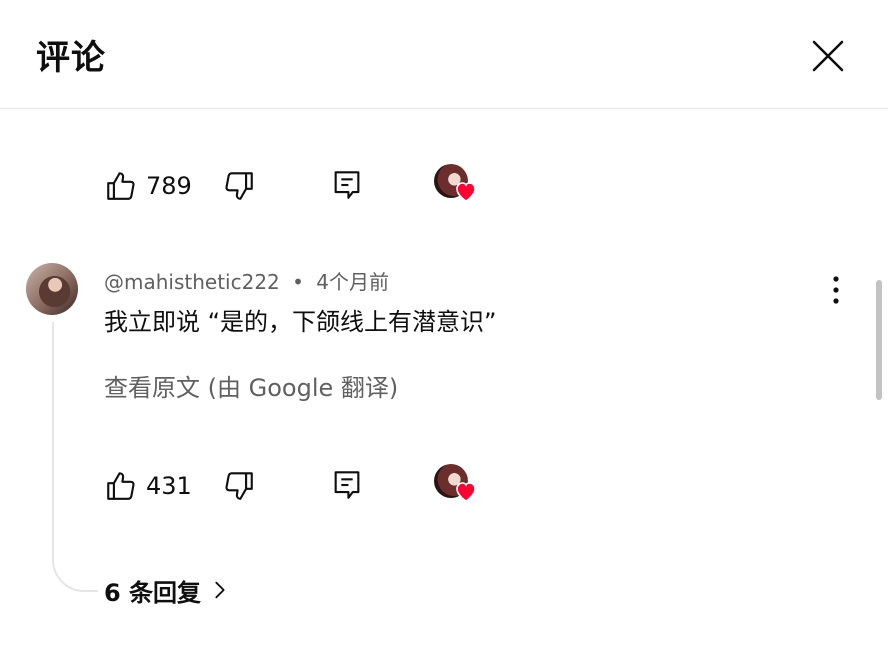 This screenshot has height=666, width=888. What do you see at coordinates (169, 186) in the screenshot?
I see `like-count: 789` at bounding box center [169, 186].